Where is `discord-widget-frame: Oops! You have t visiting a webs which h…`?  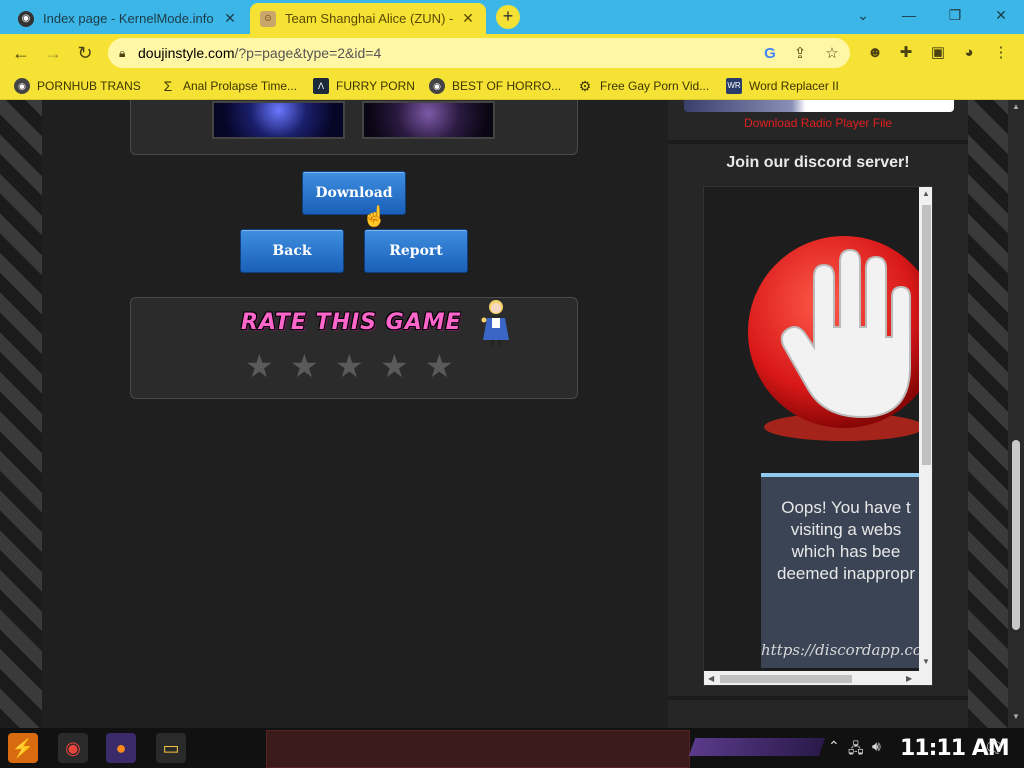 discord-widget-frame: Oops! You have t visiting a webs which h… is located at coordinates (818, 436).